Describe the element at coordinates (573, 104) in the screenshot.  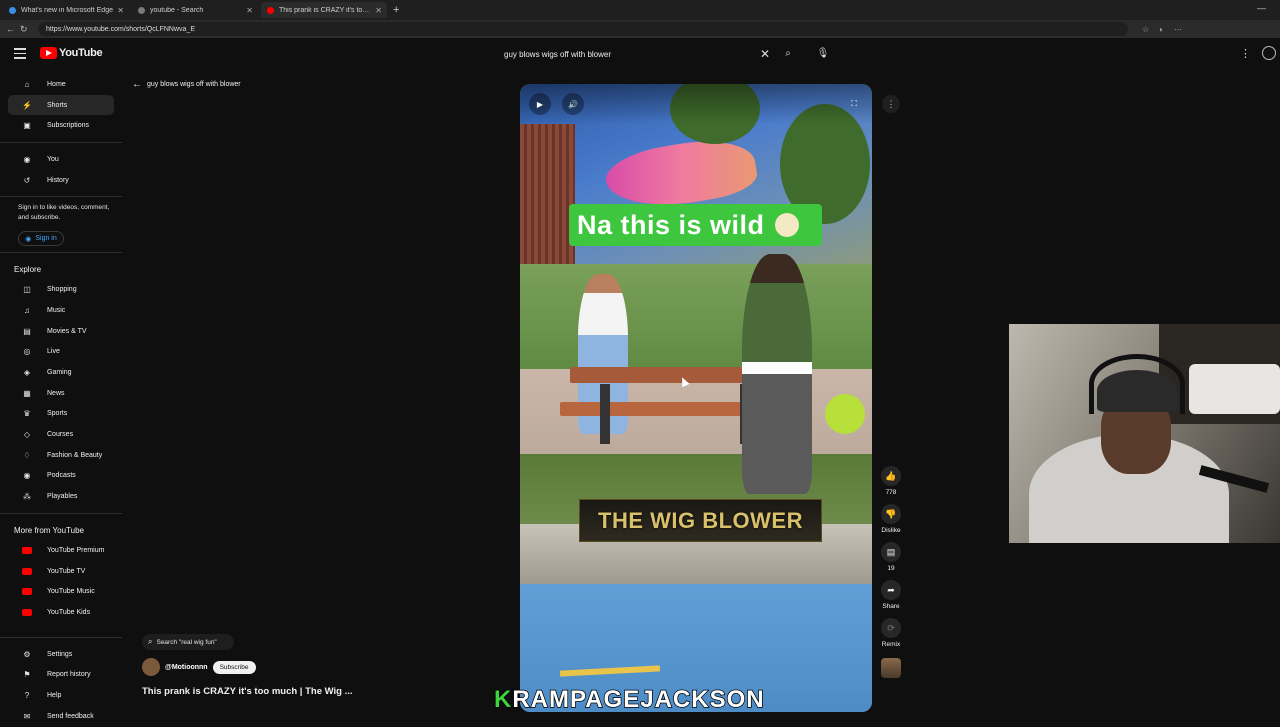
I see `volume-icon: 🔊` at that location.